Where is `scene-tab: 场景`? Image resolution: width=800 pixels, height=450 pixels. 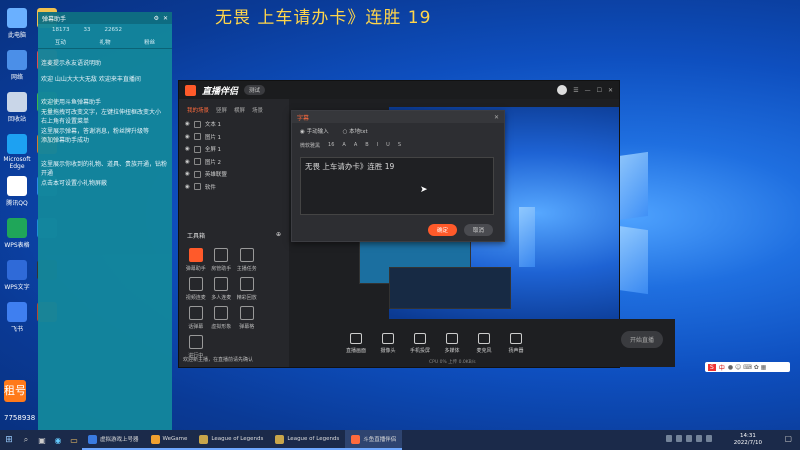
scene-tab: 场景 is located at coordinates (257, 110).